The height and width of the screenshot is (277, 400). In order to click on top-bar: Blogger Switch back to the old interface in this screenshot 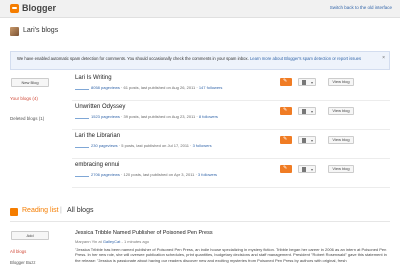, I will do `click(200, 9)`.